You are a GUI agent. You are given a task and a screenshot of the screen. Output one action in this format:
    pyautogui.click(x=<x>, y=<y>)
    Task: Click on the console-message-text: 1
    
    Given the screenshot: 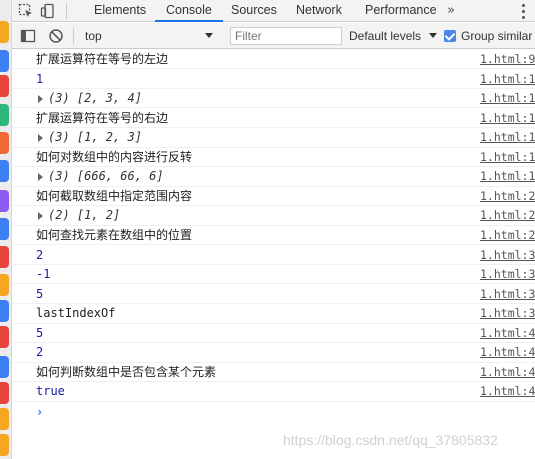 What is the action you would take?
    pyautogui.click(x=40, y=78)
    